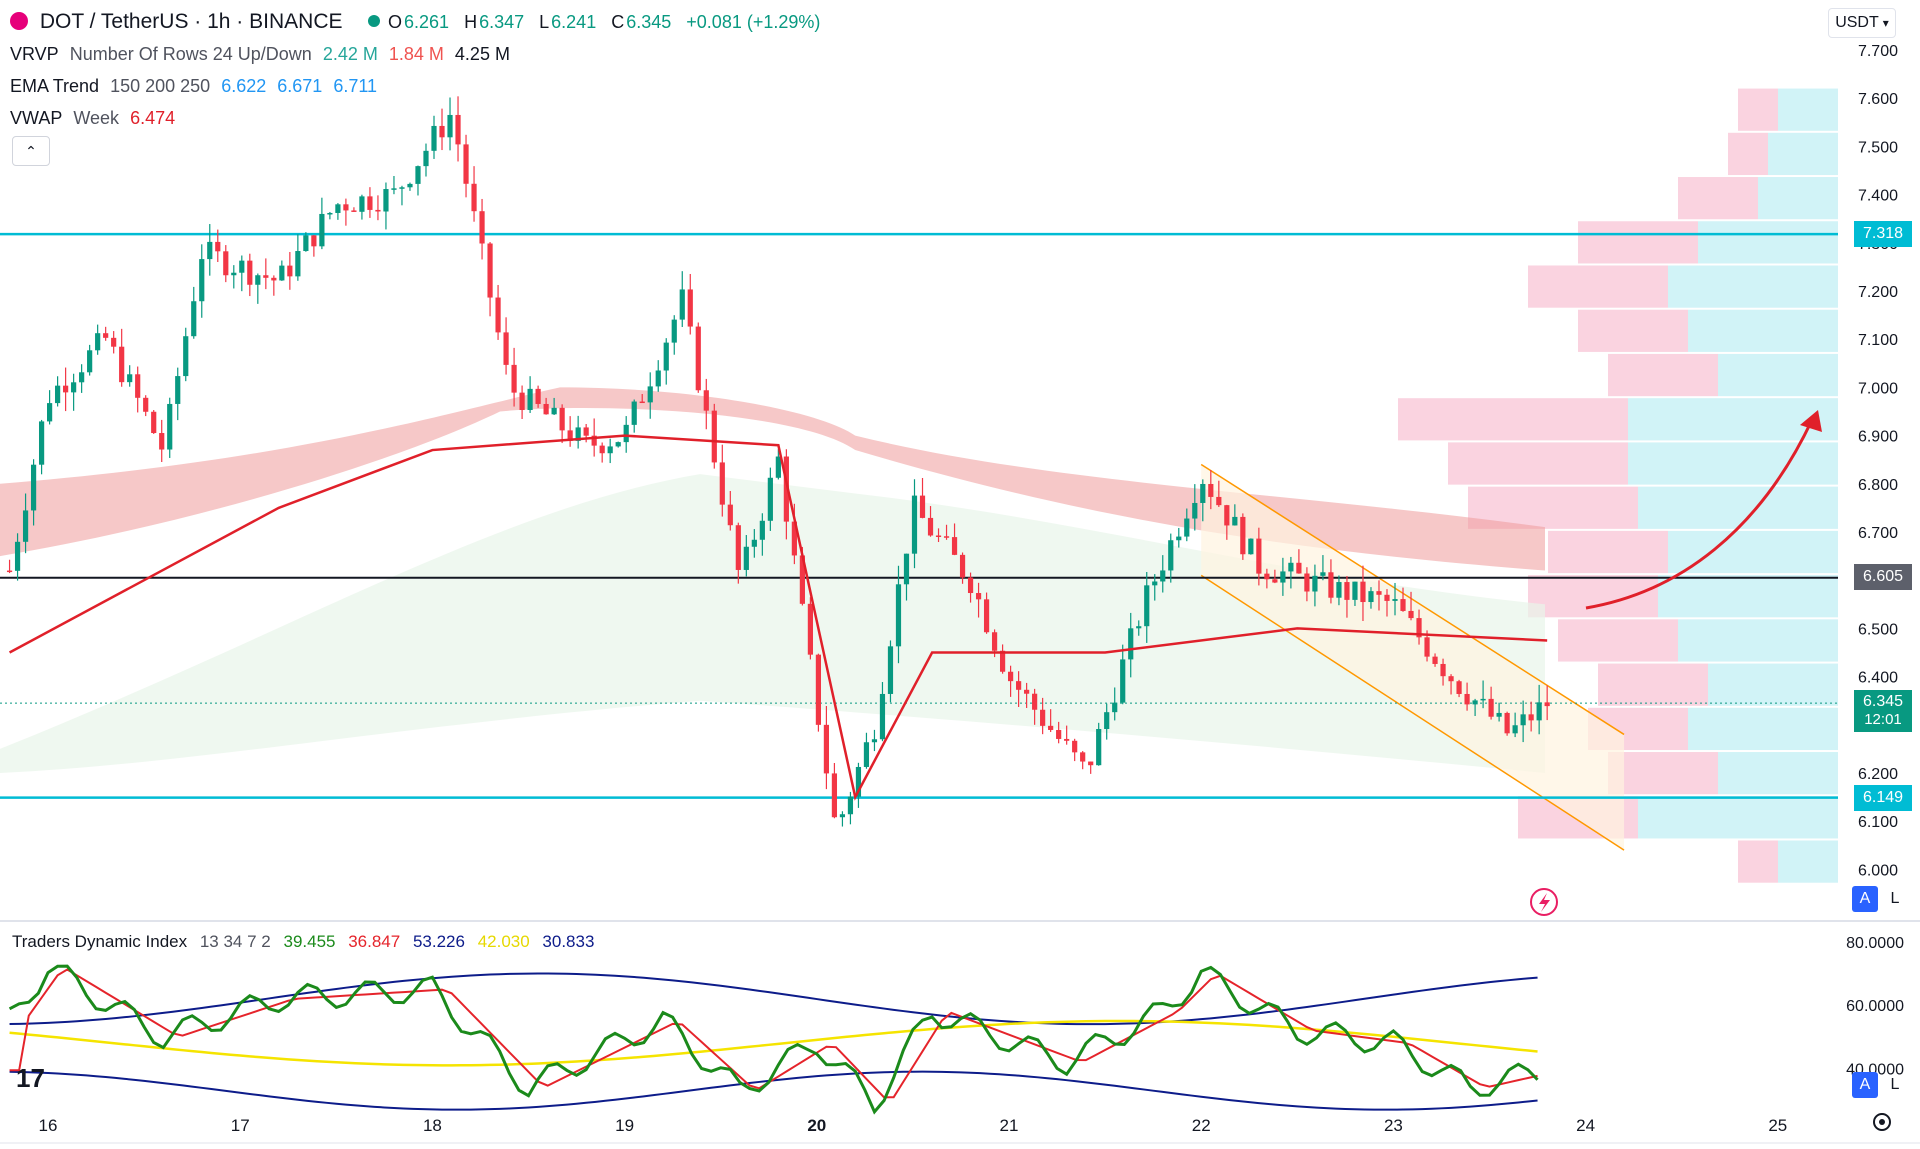 This screenshot has width=1920, height=1149. I want to click on collapse-legend-button: ⌃, so click(31, 151).